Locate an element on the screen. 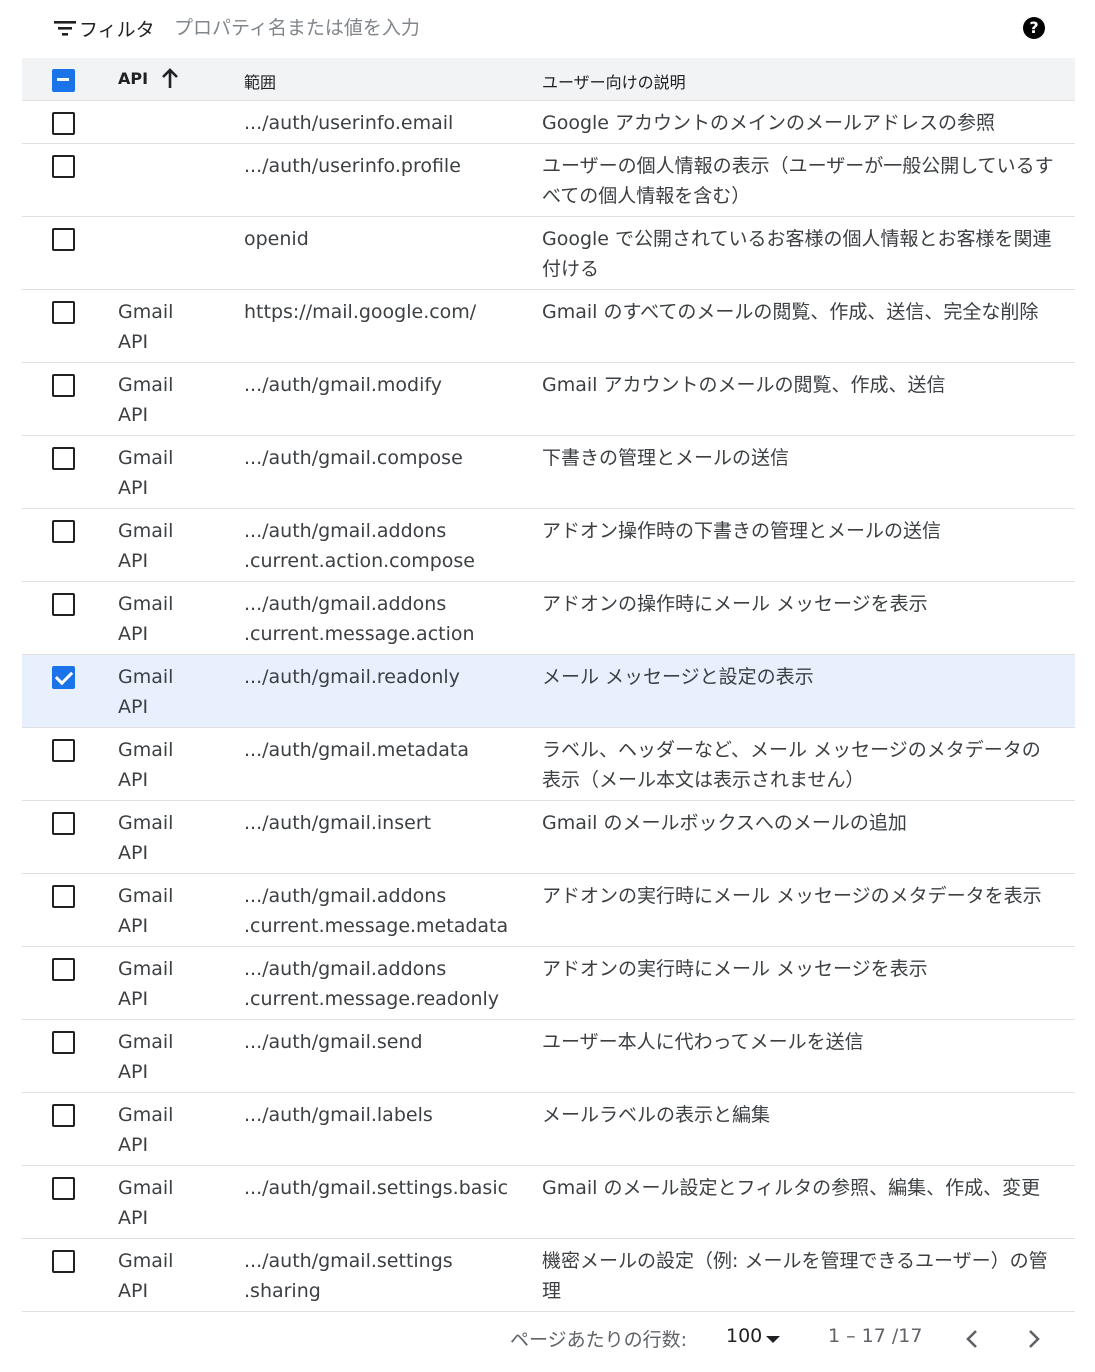 The width and height of the screenshot is (1095, 1372). cell-scope: .../auth/gmail.compose is located at coordinates (353, 458).